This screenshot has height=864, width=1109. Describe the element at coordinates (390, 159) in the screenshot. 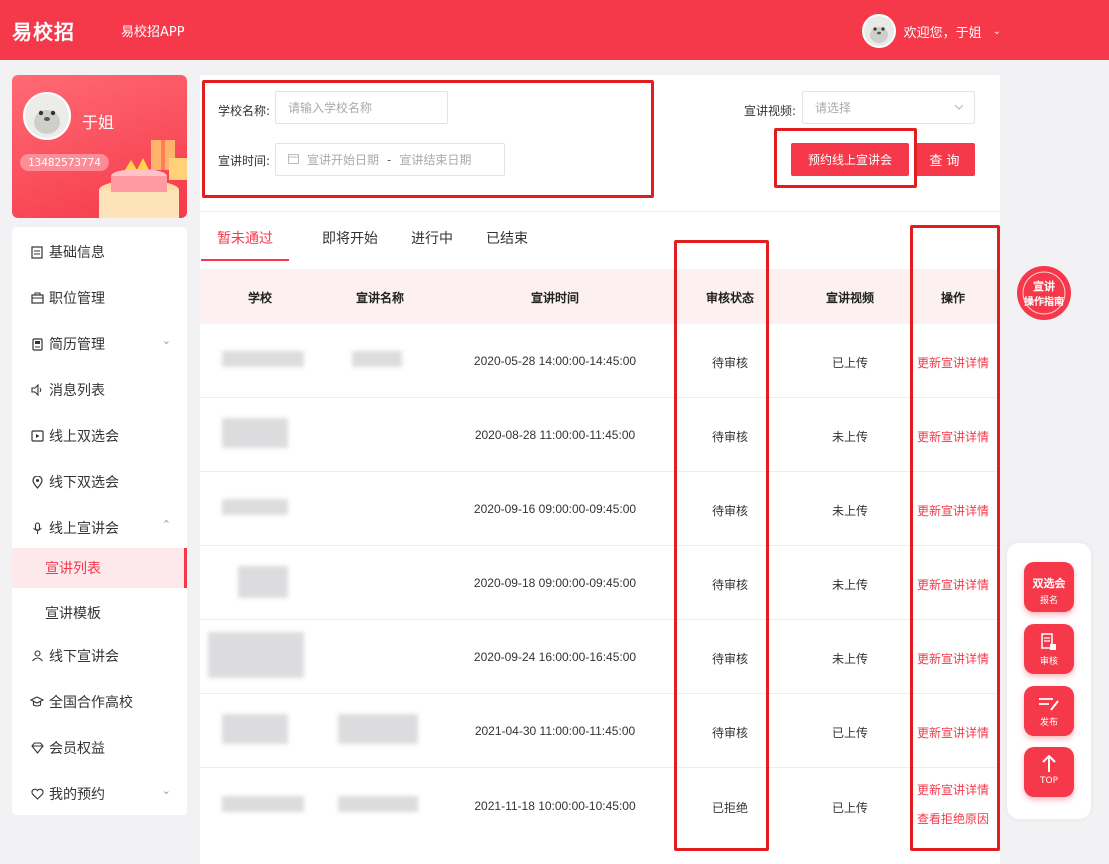

I see `date-range-input: 宣讲开始日期 - 宣讲结束日期` at that location.